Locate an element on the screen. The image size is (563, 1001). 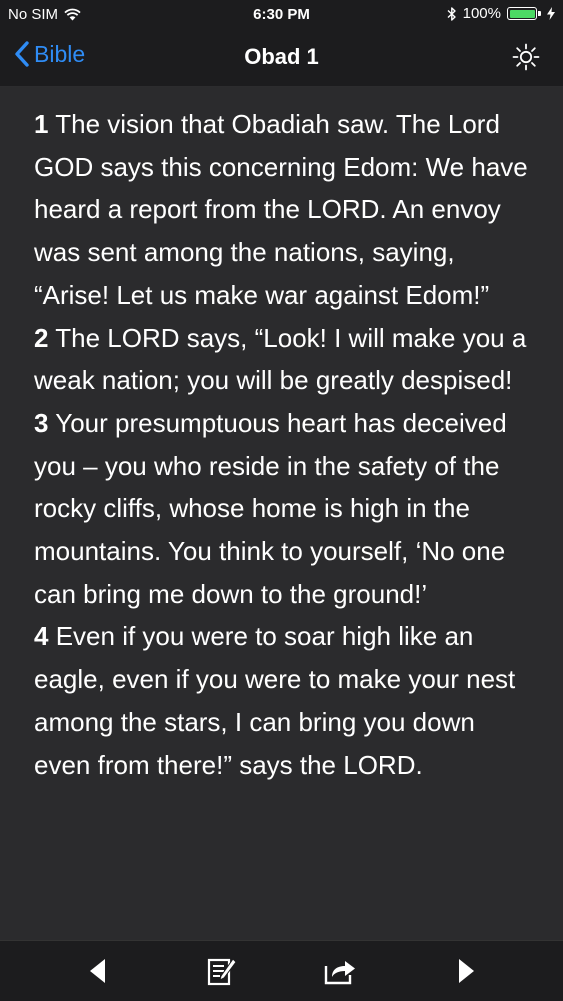
next-chapter-icon is located at coordinates (466, 971).